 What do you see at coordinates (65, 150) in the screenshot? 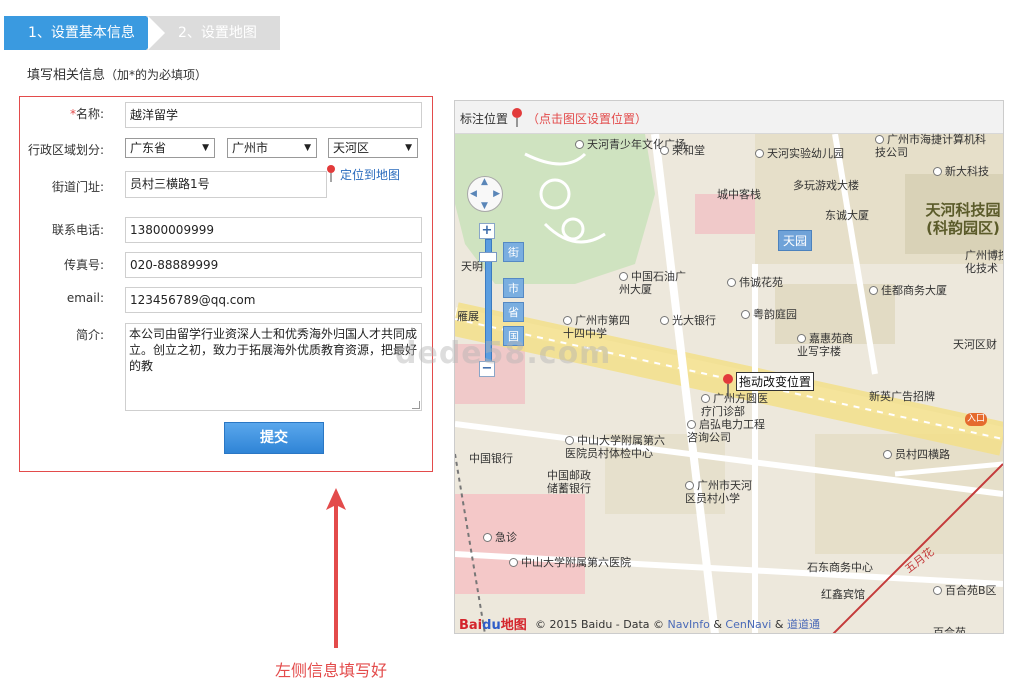
I see `region-label: 行政区域划分:` at bounding box center [65, 150].